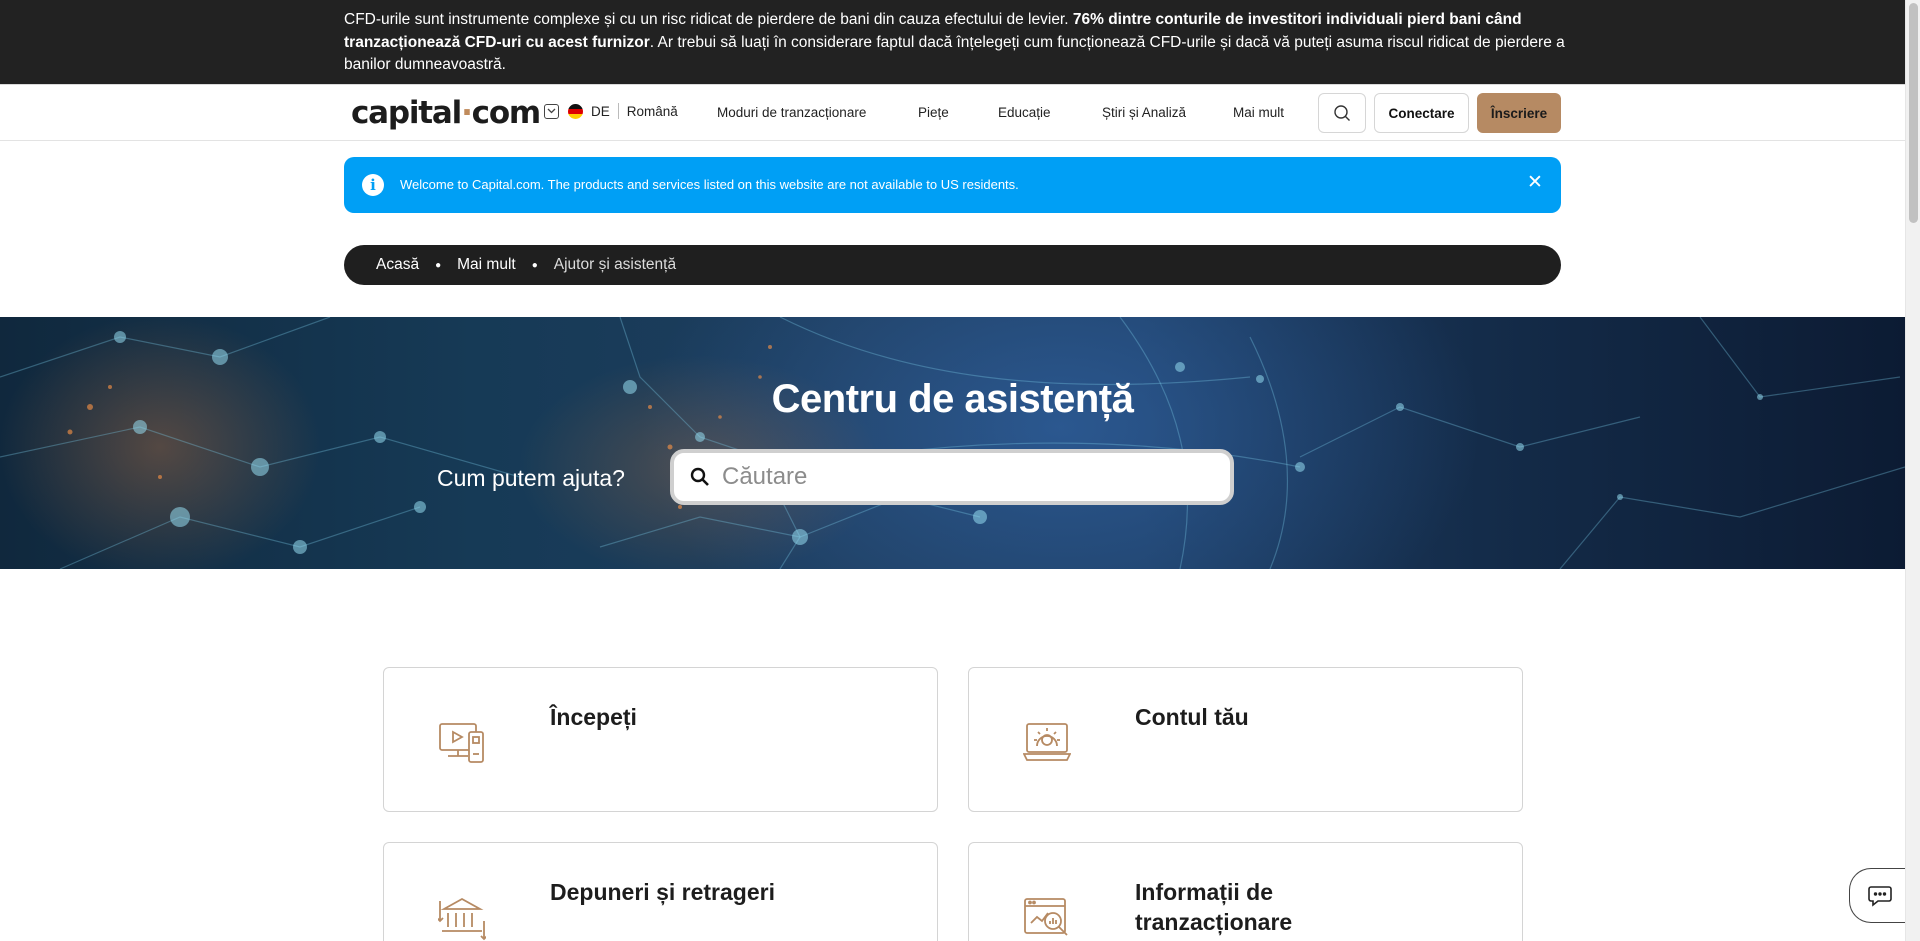 The height and width of the screenshot is (941, 1920). I want to click on language-label: Română, so click(652, 111).